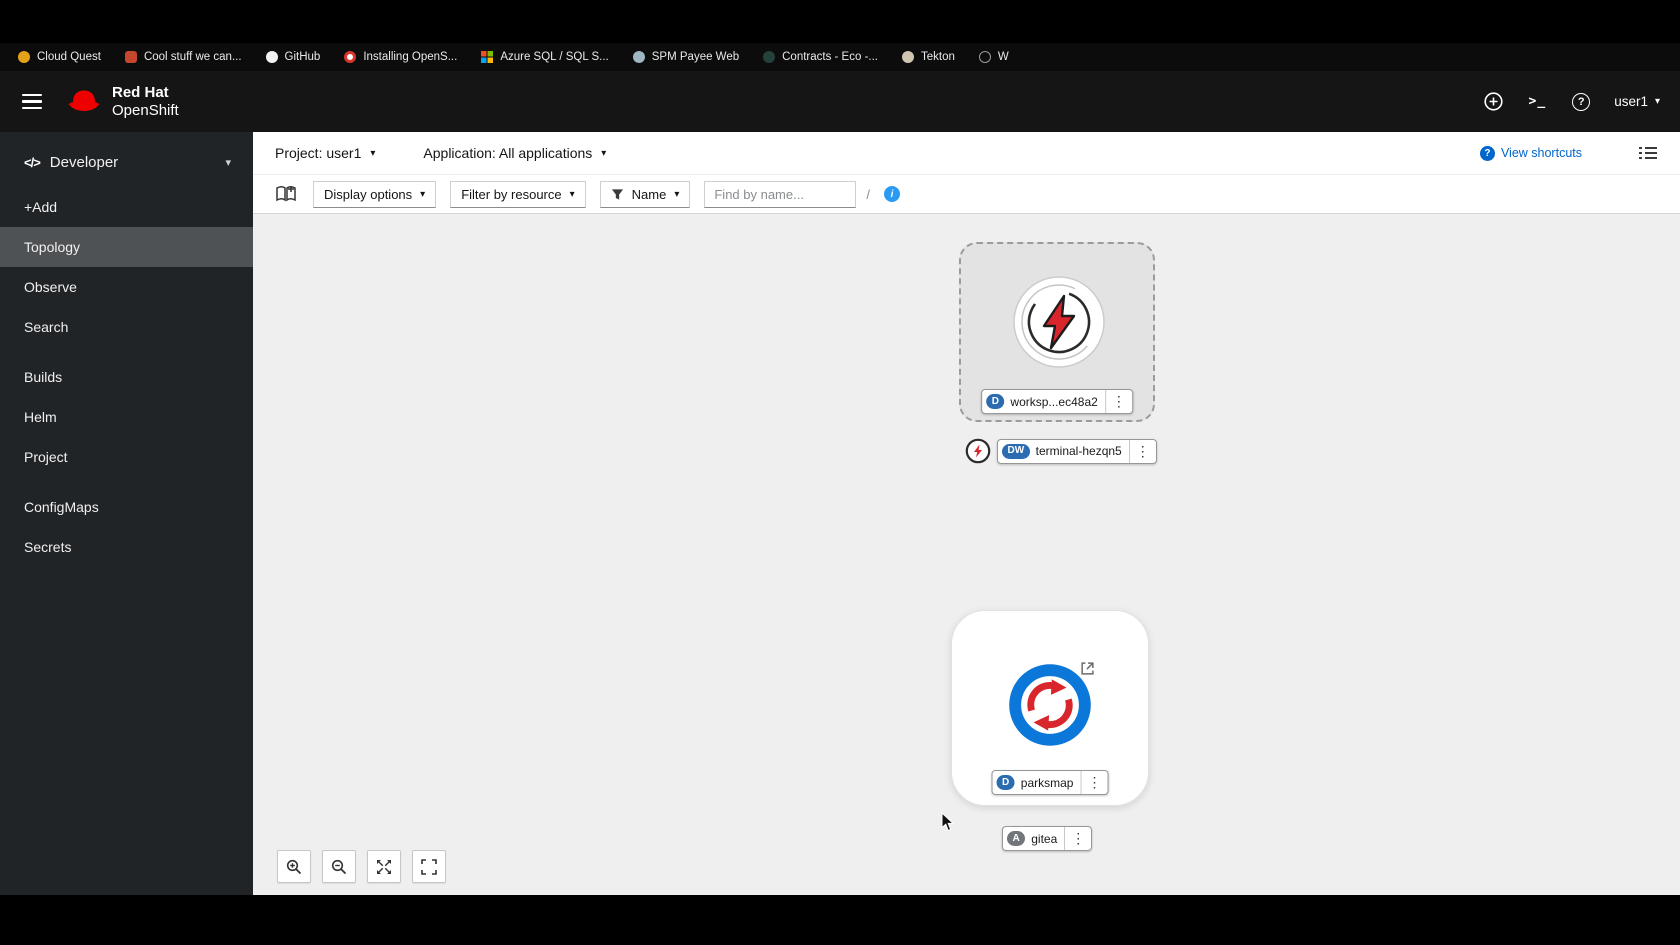  Describe the element at coordinates (840, 21) in the screenshot. I see `letterbox-top` at that location.